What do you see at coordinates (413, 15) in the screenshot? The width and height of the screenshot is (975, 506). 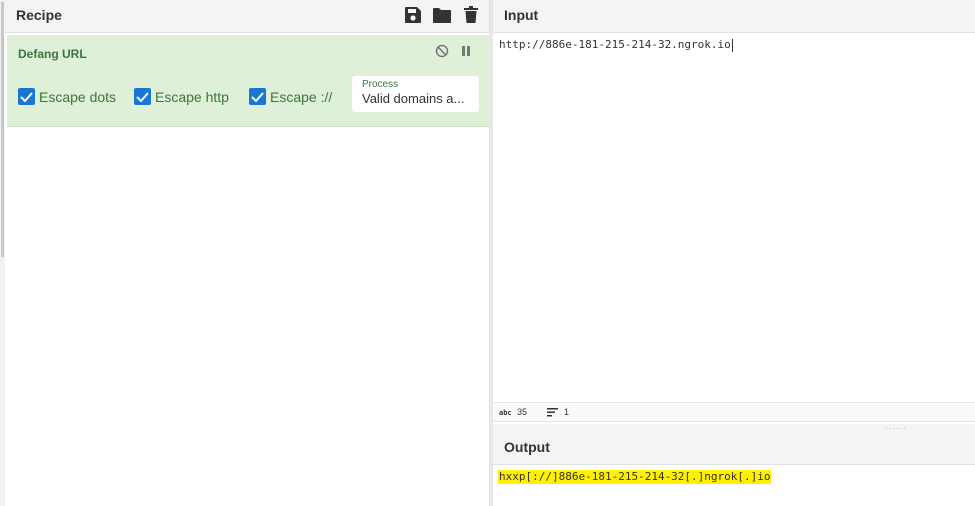 I see `save-icon` at bounding box center [413, 15].